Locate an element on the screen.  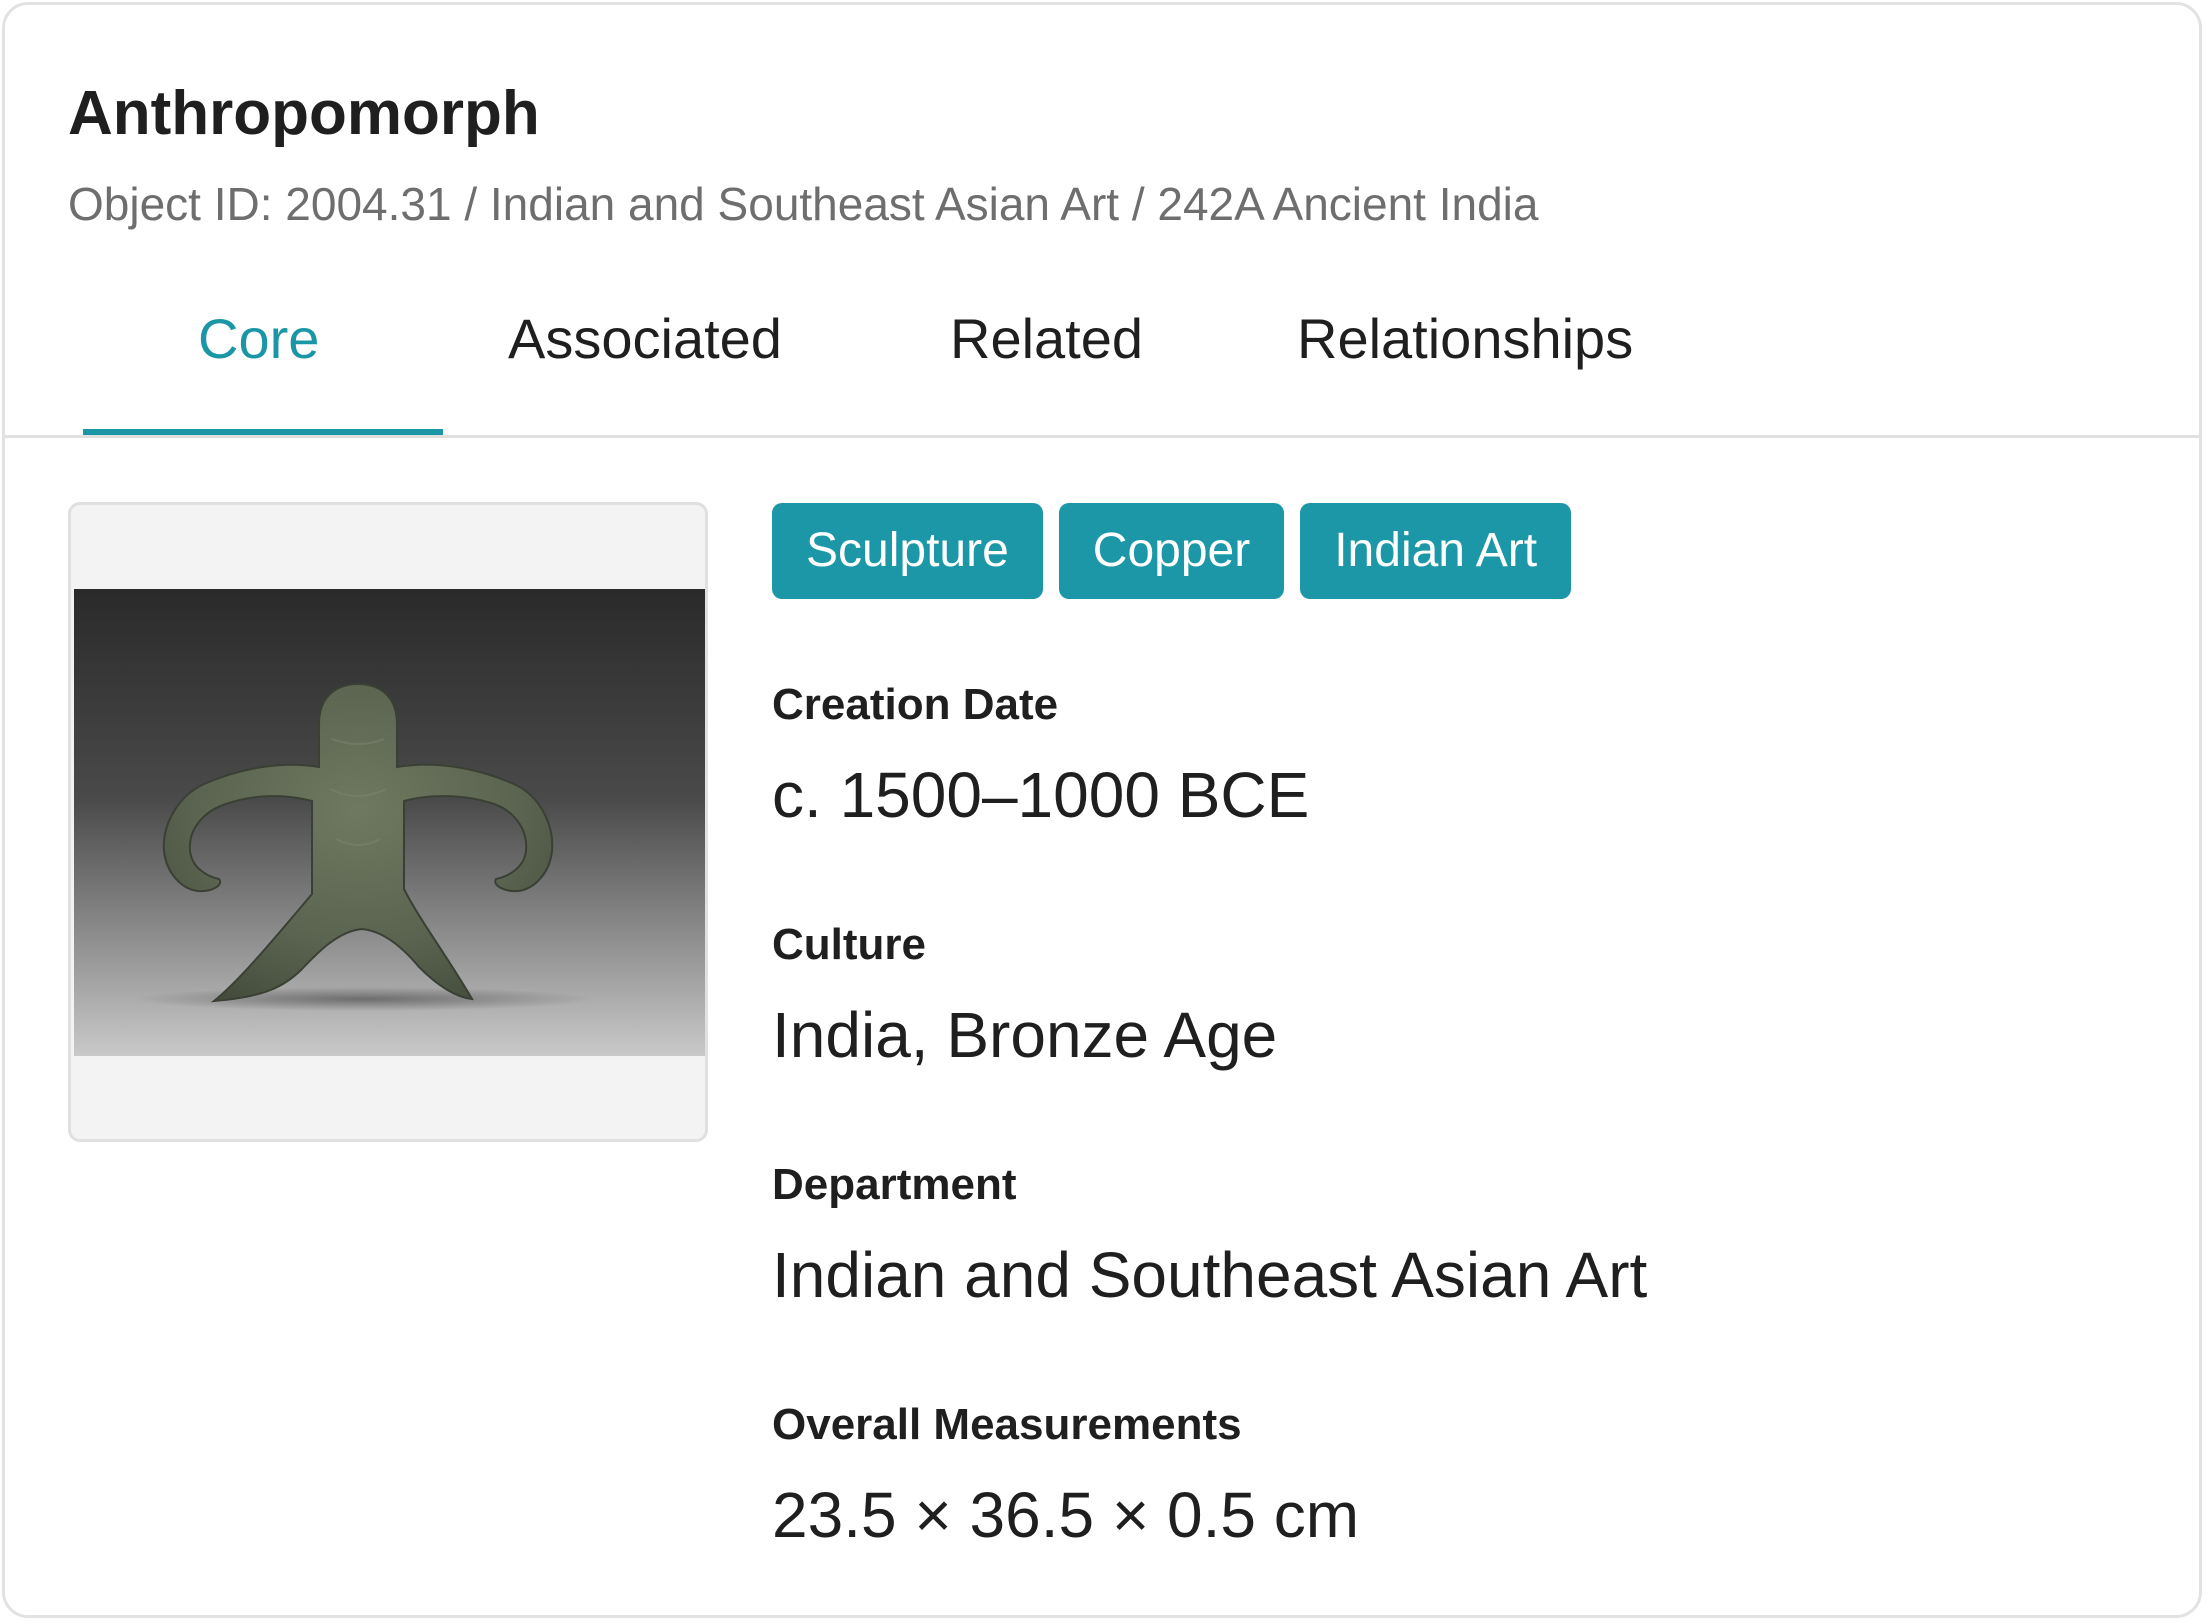
tab-bar: Core Associated Related Relationships is located at coordinates (1102, 361).